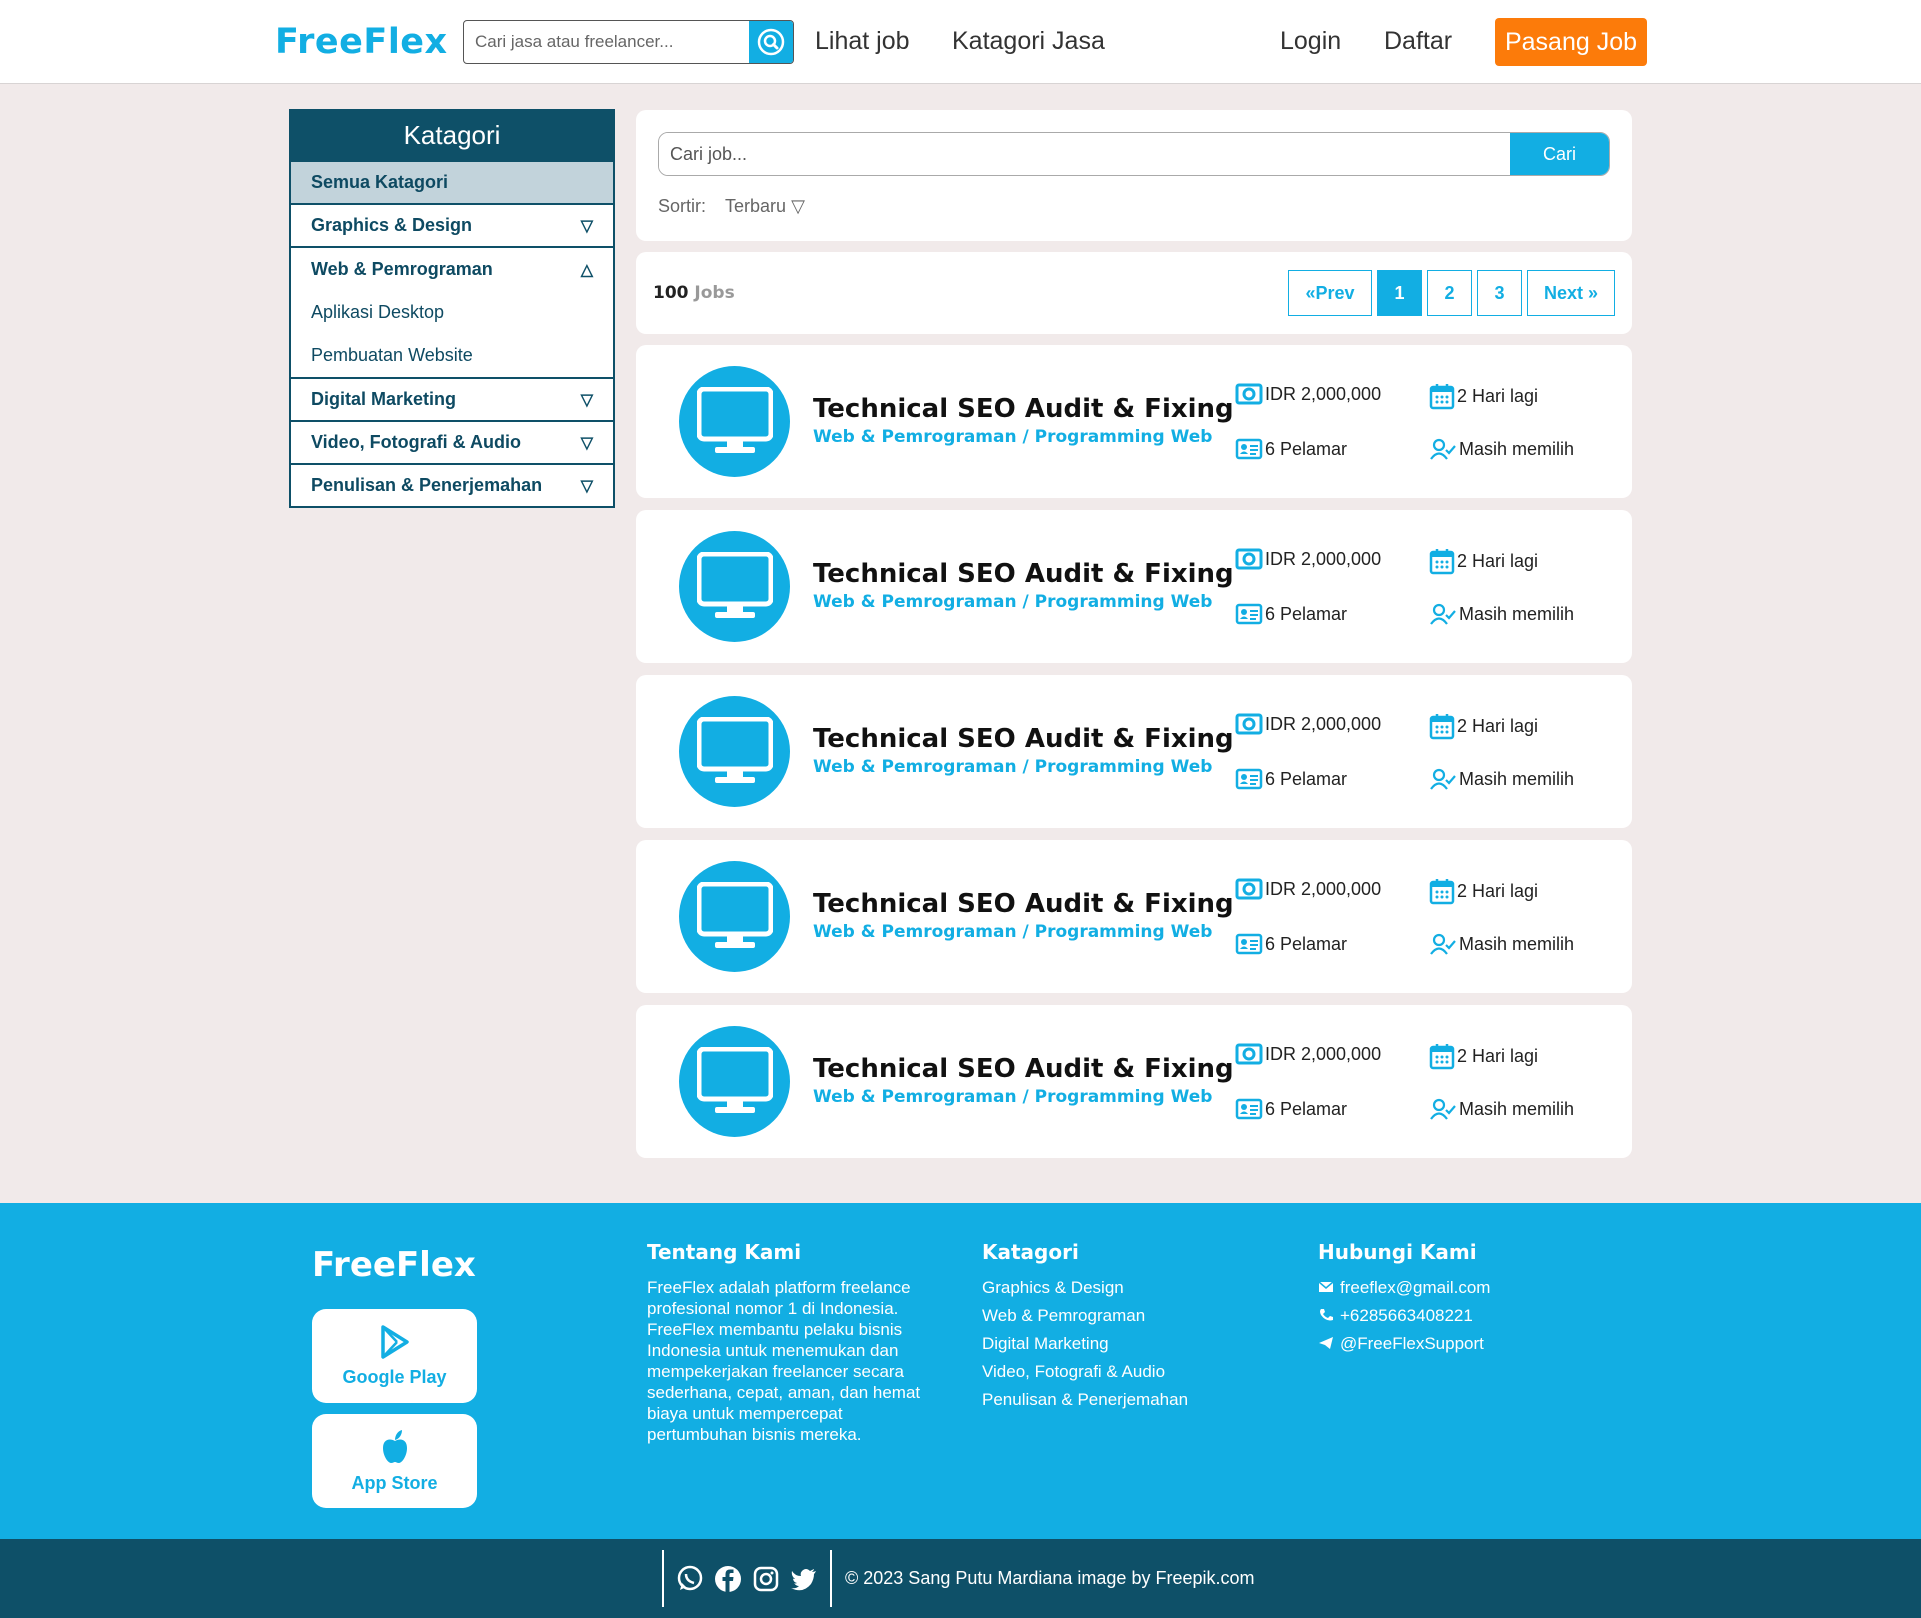 This screenshot has height=1618, width=1921. What do you see at coordinates (452, 400) in the screenshot?
I see `sidebar-item-digital-marketing: Digital Marketing ▽` at bounding box center [452, 400].